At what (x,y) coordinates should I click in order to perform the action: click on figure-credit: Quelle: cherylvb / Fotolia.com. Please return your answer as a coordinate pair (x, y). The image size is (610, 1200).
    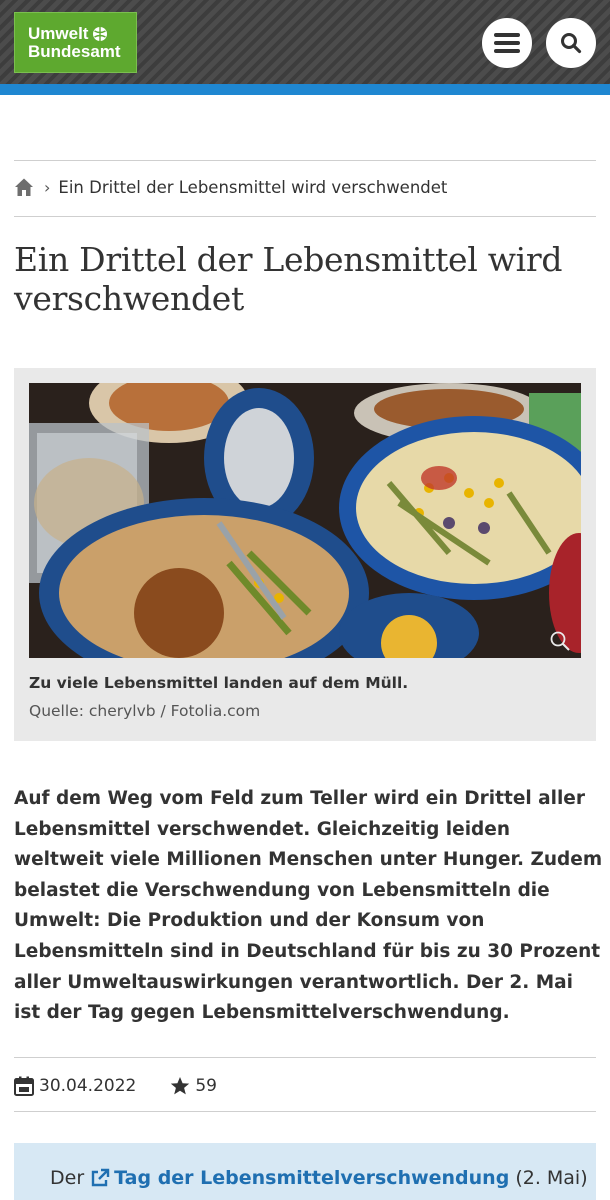
    Looking at the image, I should click on (145, 711).